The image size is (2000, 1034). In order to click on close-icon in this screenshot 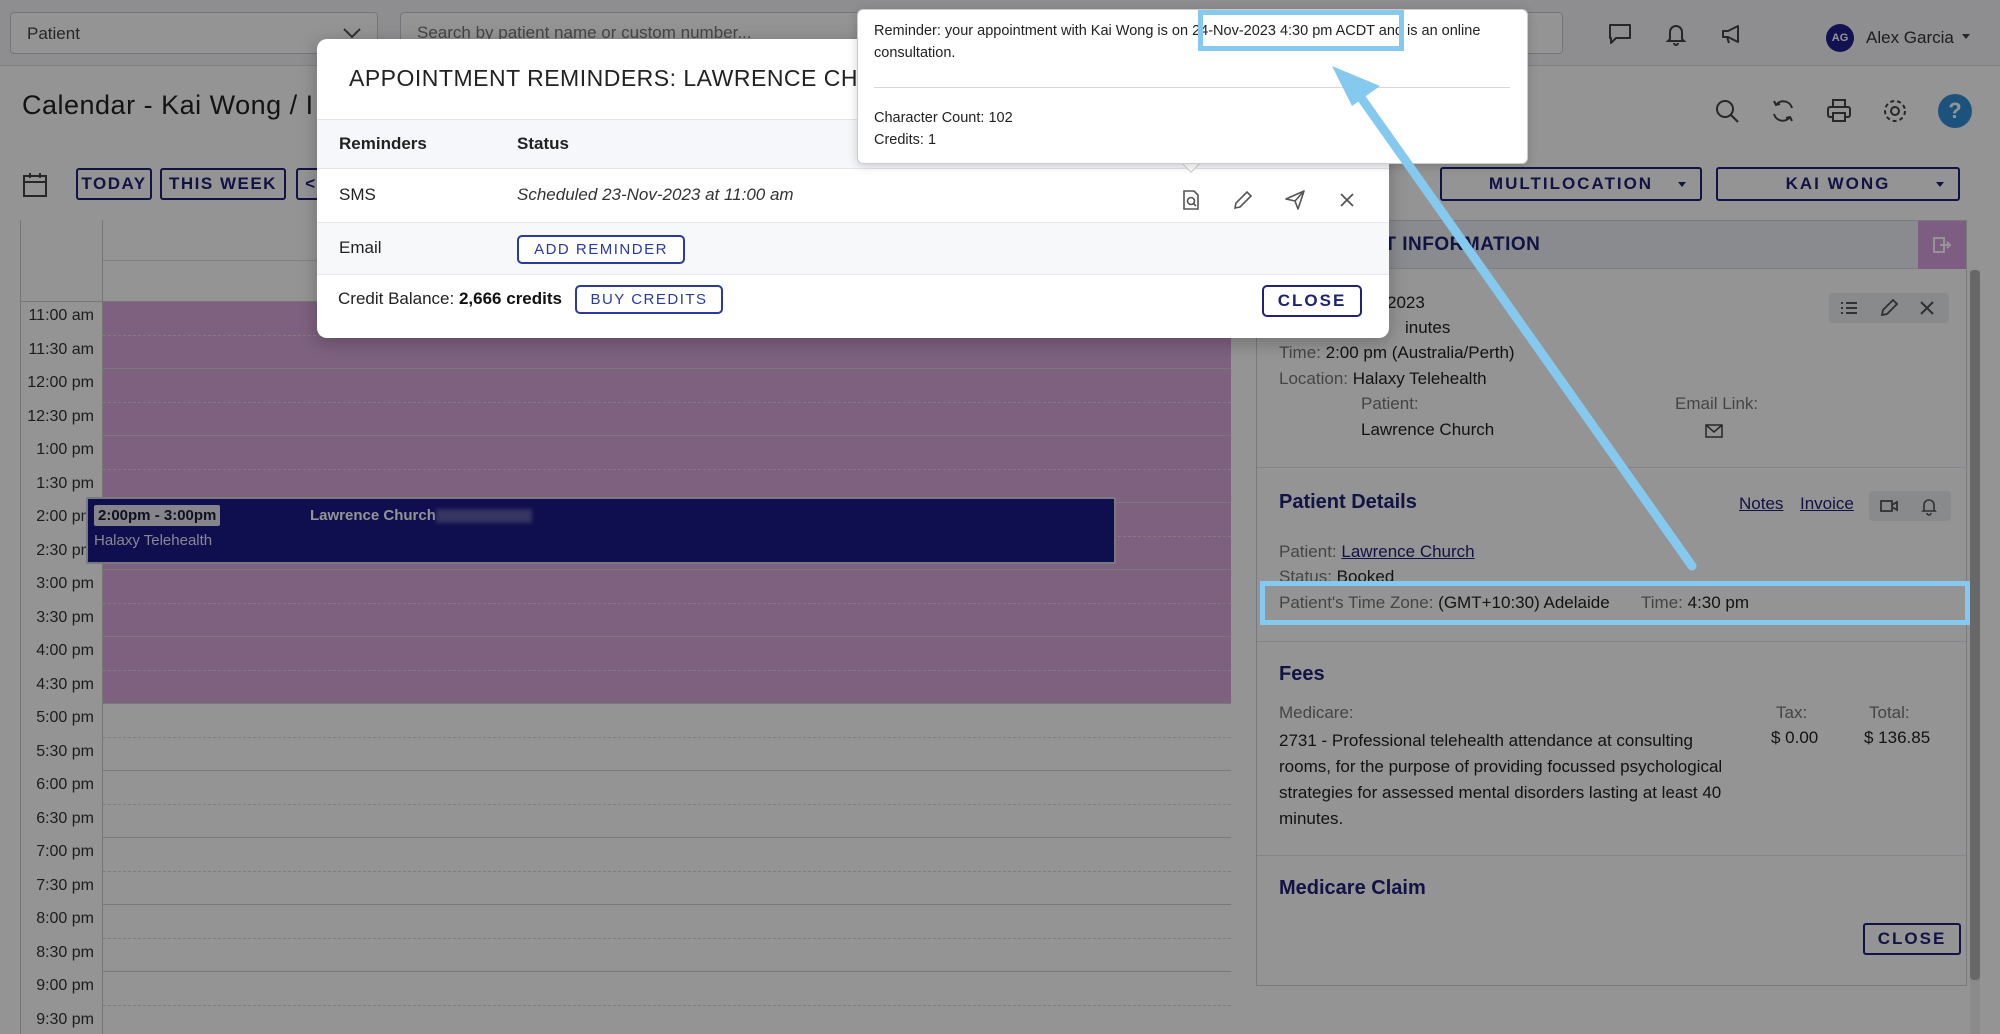, I will do `click(1347, 200)`.